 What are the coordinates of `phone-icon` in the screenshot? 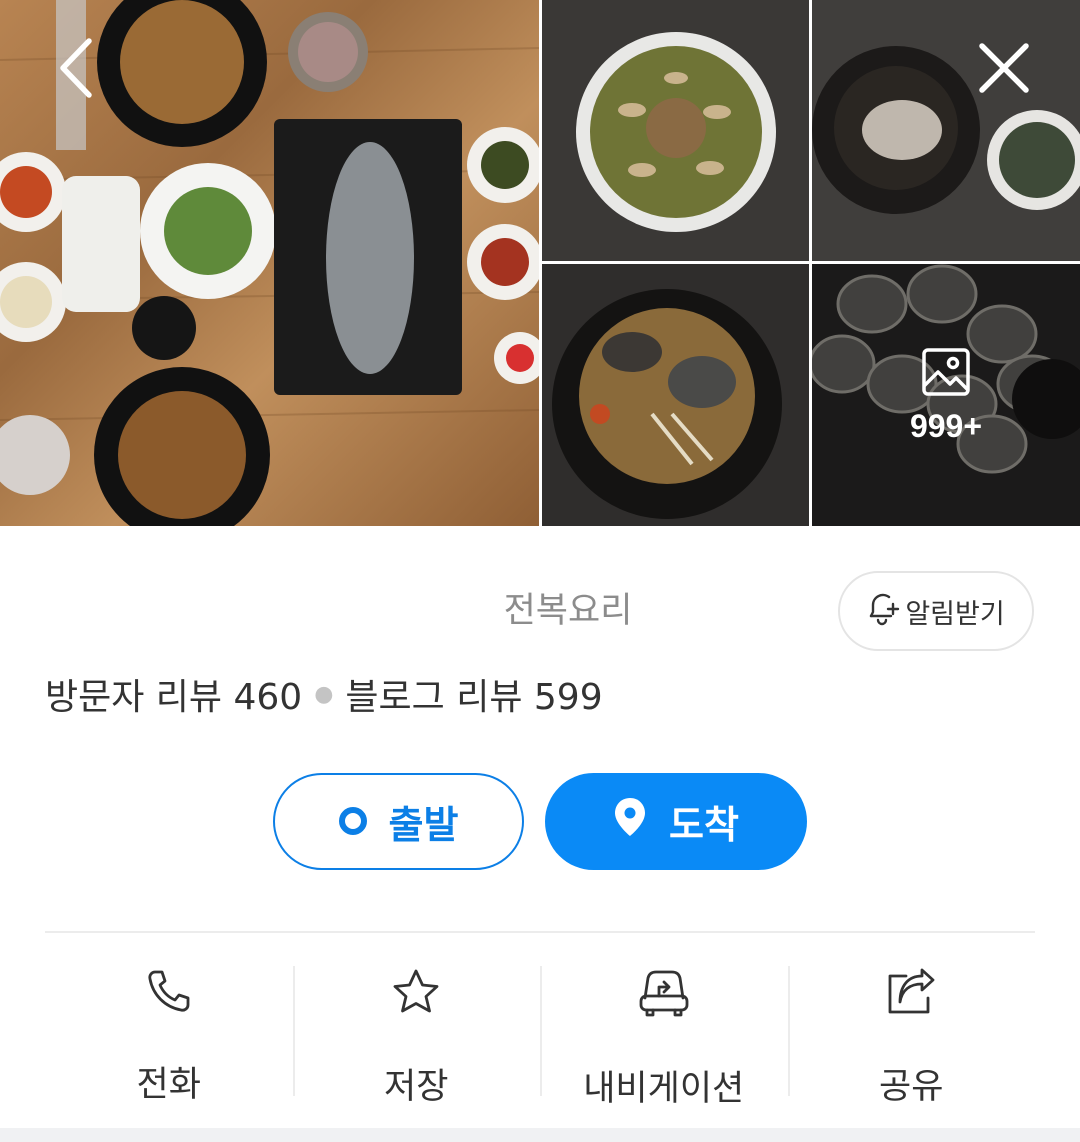 It's located at (169, 991).